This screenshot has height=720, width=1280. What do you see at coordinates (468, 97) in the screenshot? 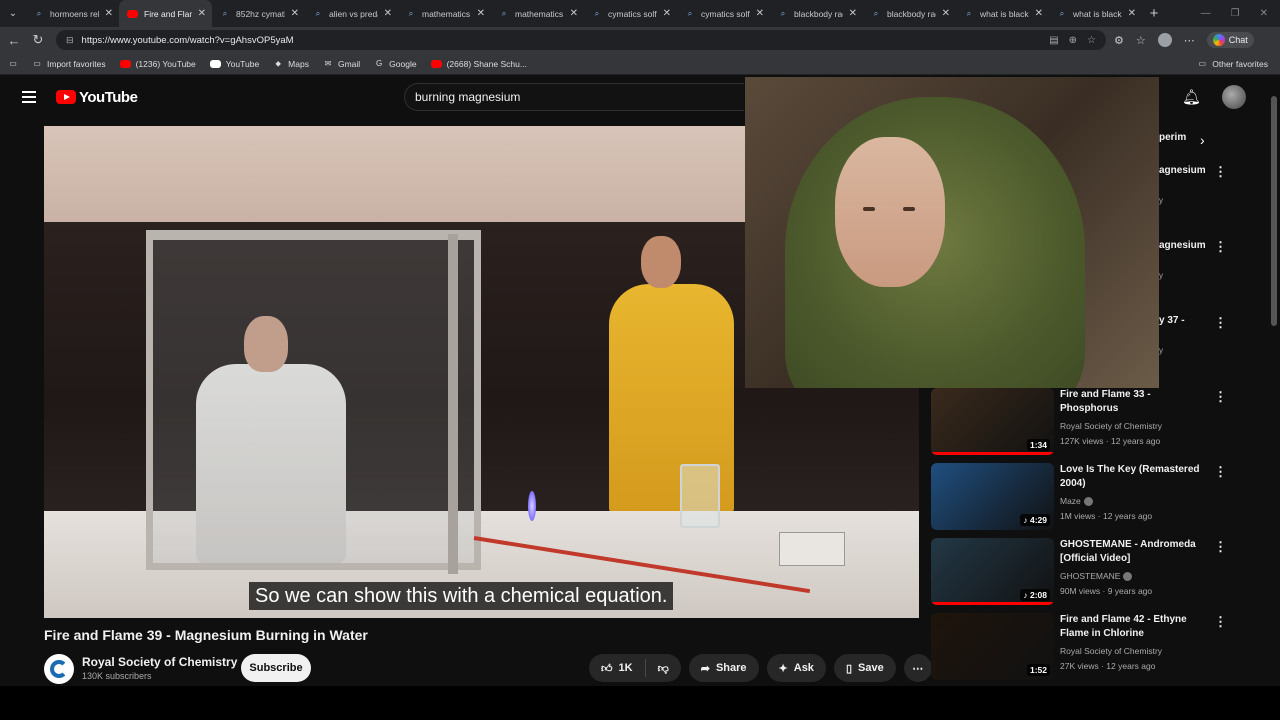
I see `search-value: burning magnesium` at bounding box center [468, 97].